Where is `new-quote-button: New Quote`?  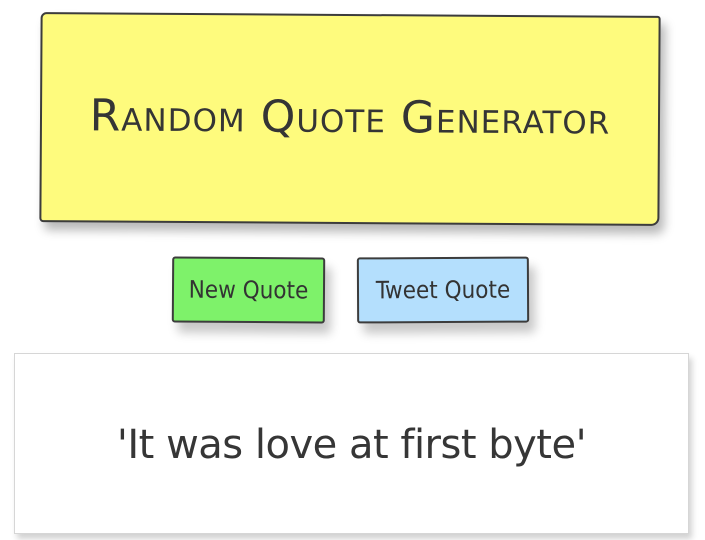 new-quote-button: New Quote is located at coordinates (248, 290).